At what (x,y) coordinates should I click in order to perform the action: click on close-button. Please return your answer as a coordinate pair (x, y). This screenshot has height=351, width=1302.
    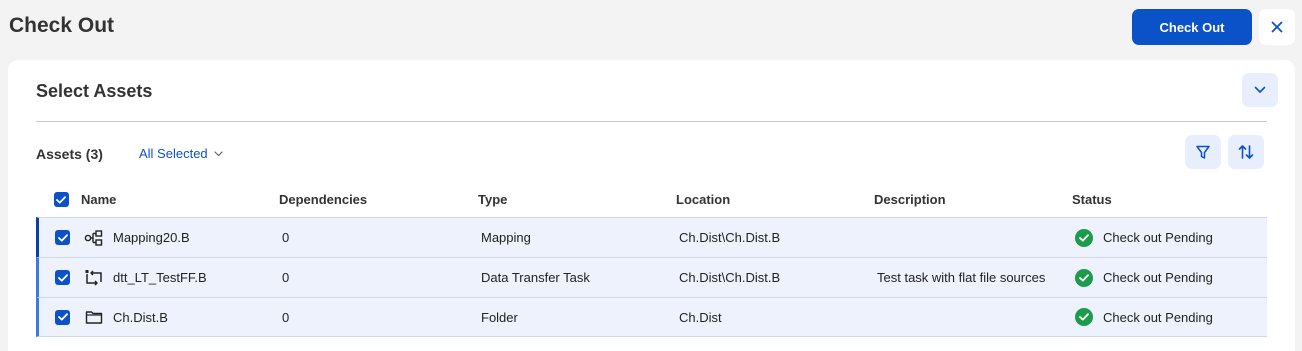
    Looking at the image, I should click on (1277, 27).